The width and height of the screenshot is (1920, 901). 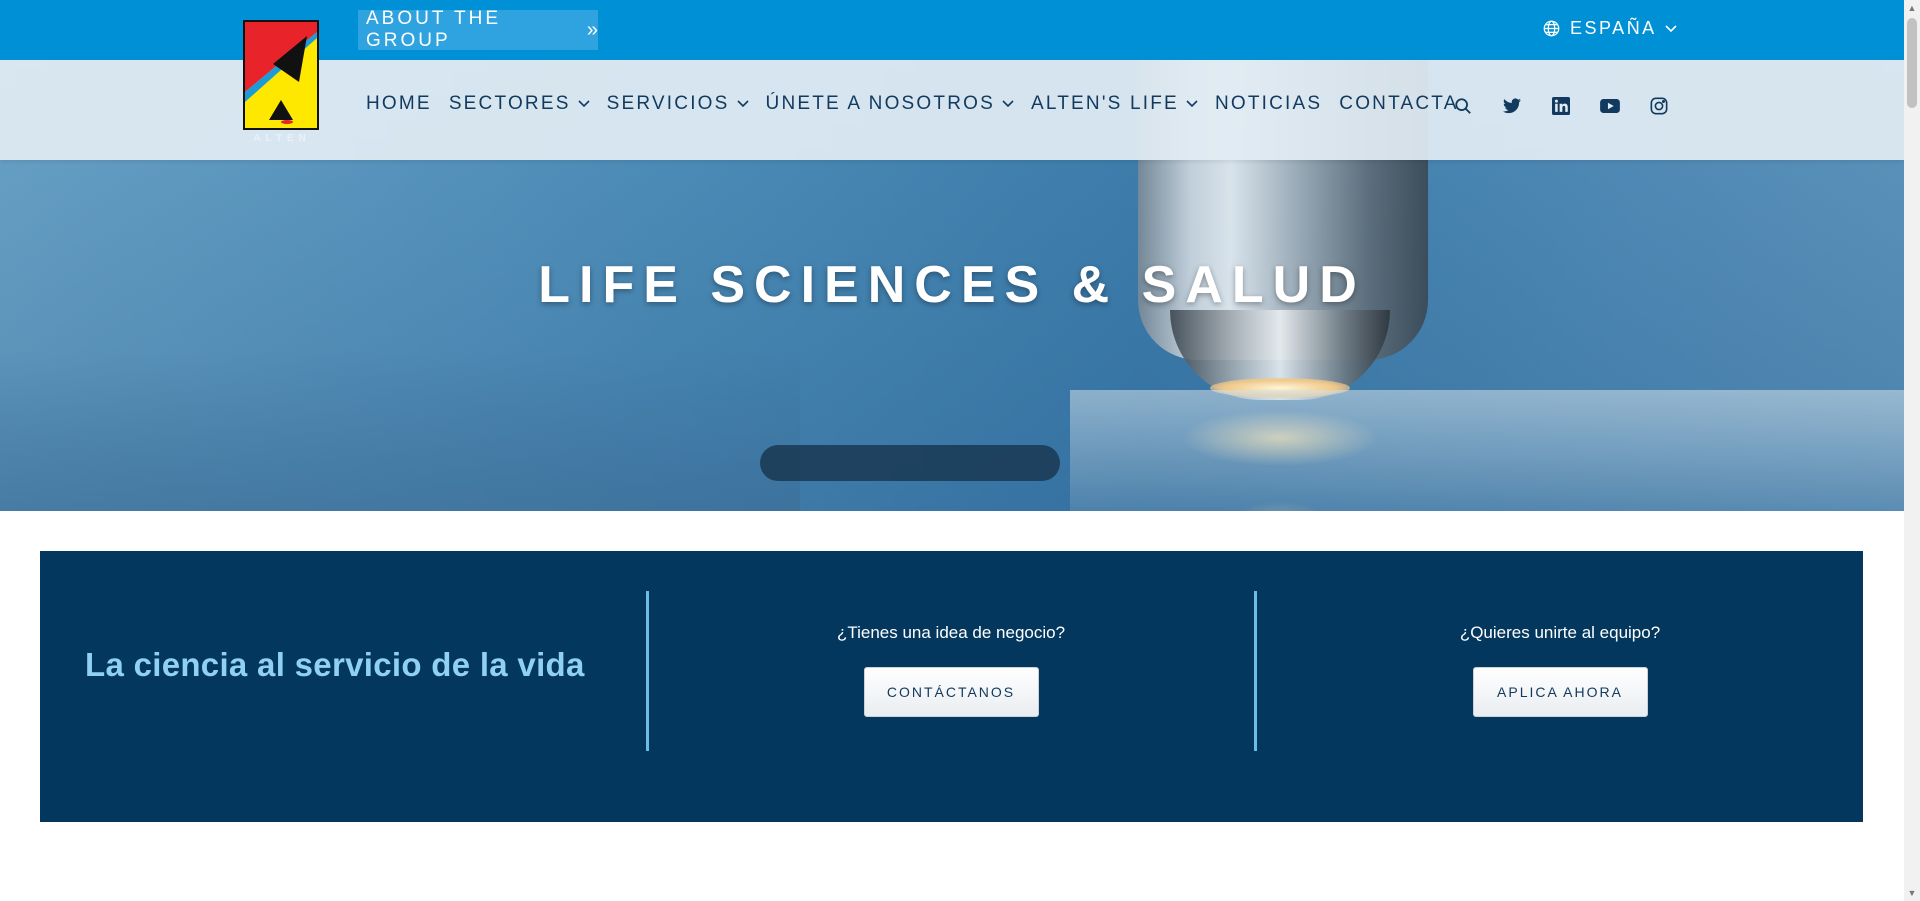 I want to click on double-chevron-right-icon: », so click(x=592, y=29).